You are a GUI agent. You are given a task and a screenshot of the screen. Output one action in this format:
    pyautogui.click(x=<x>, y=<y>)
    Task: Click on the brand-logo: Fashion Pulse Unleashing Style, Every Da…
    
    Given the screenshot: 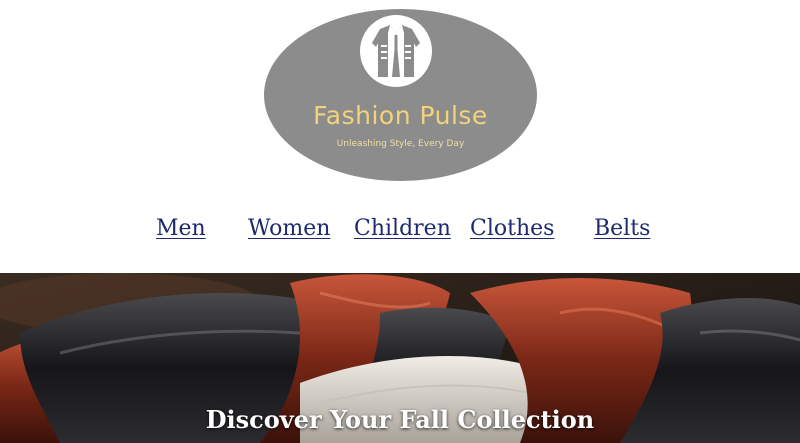 What is the action you would take?
    pyautogui.click(x=400, y=95)
    